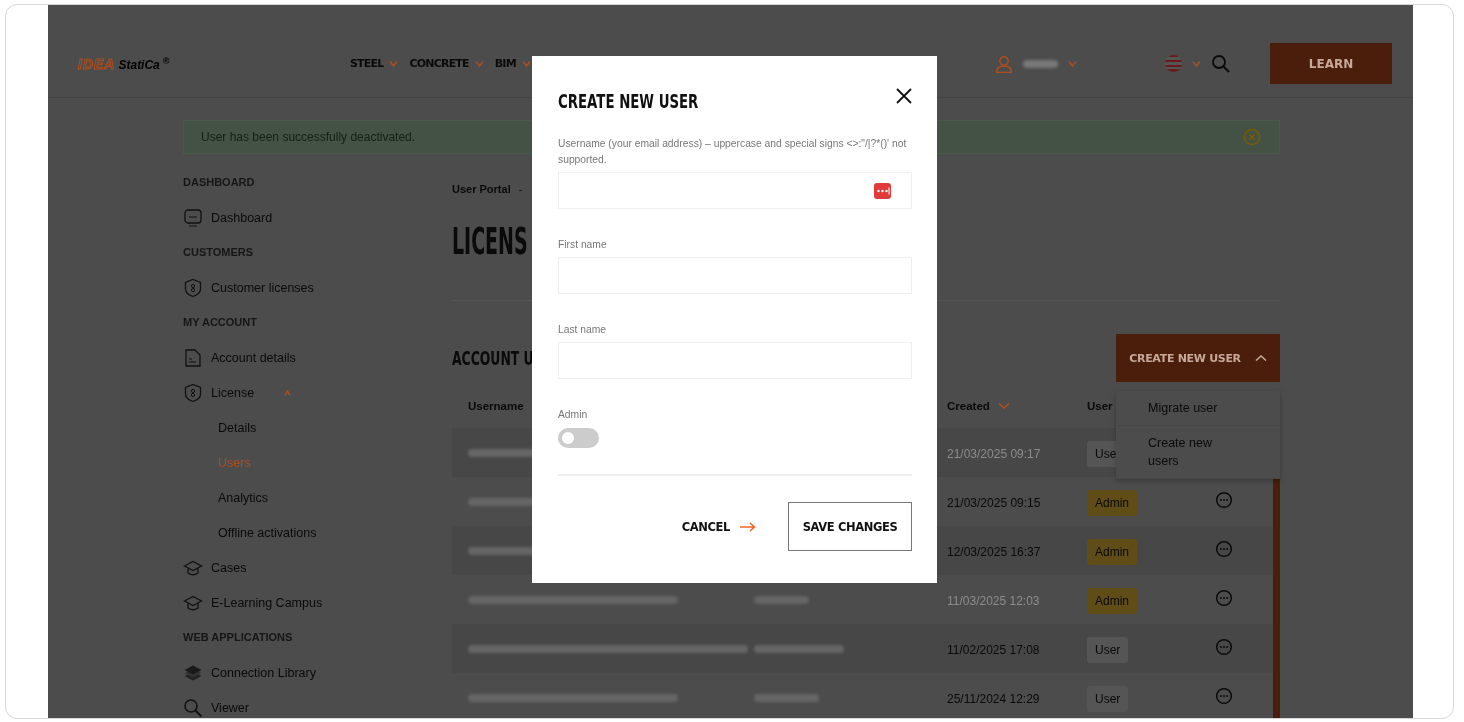 The width and height of the screenshot is (1464, 722). What do you see at coordinates (1331, 63) in the screenshot?
I see `learn-button: LEARN` at bounding box center [1331, 63].